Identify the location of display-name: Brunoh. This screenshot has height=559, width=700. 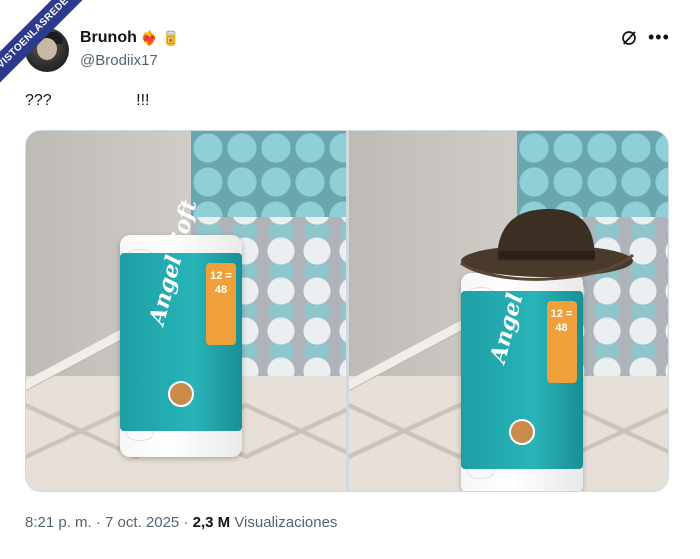
(108, 38).